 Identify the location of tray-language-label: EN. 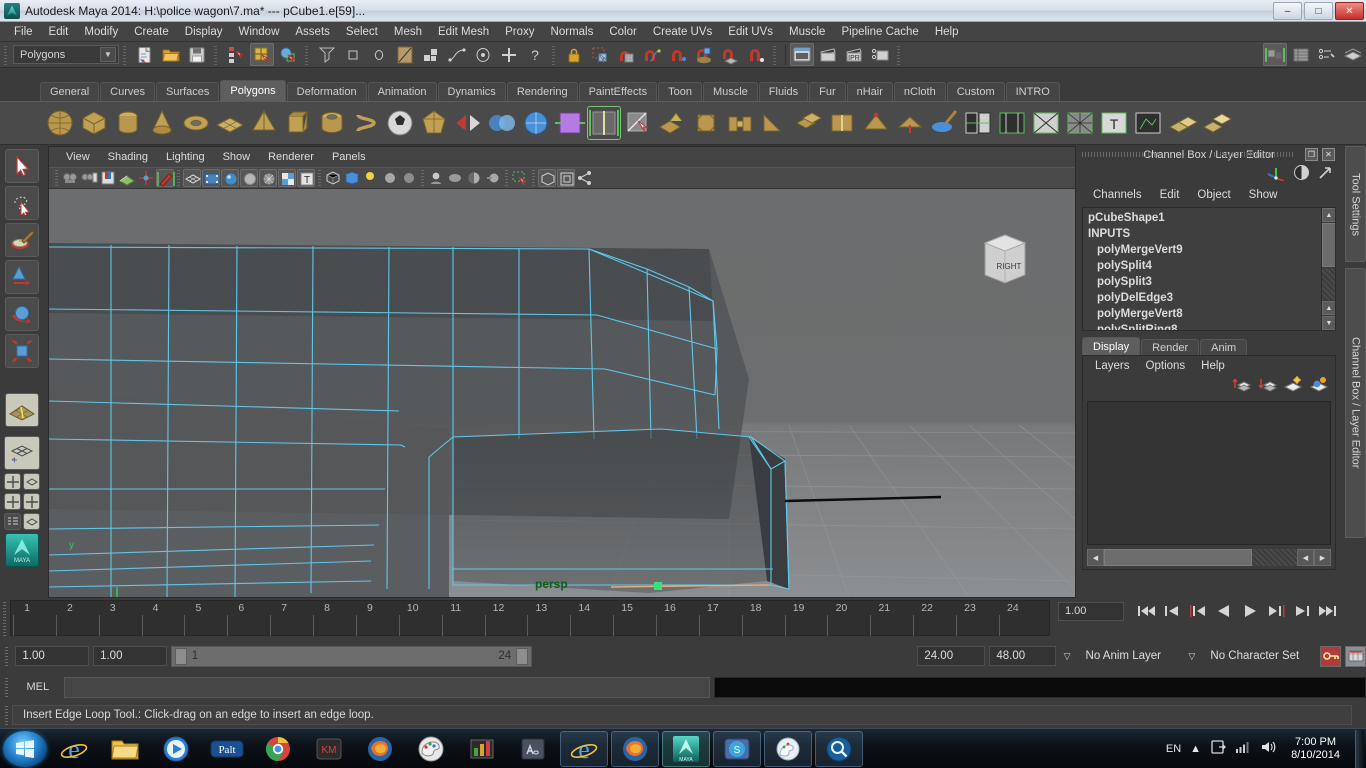
(1173, 749).